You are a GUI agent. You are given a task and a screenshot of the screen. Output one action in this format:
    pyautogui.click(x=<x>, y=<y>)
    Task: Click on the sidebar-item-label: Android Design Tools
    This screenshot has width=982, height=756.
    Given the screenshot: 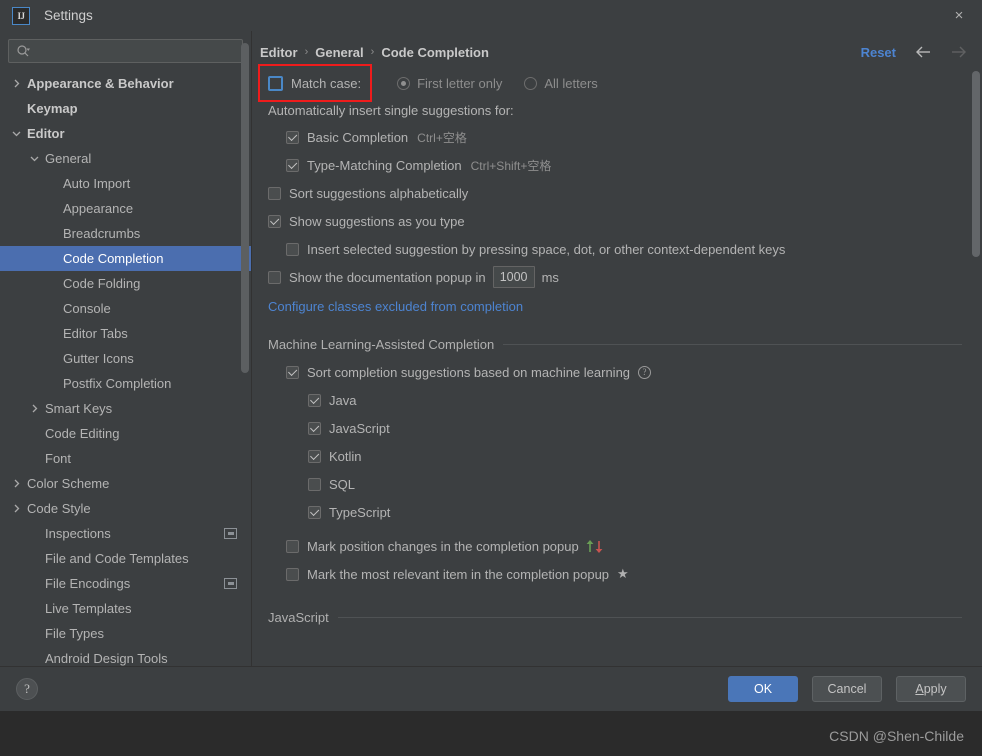 What is the action you would take?
    pyautogui.click(x=106, y=658)
    